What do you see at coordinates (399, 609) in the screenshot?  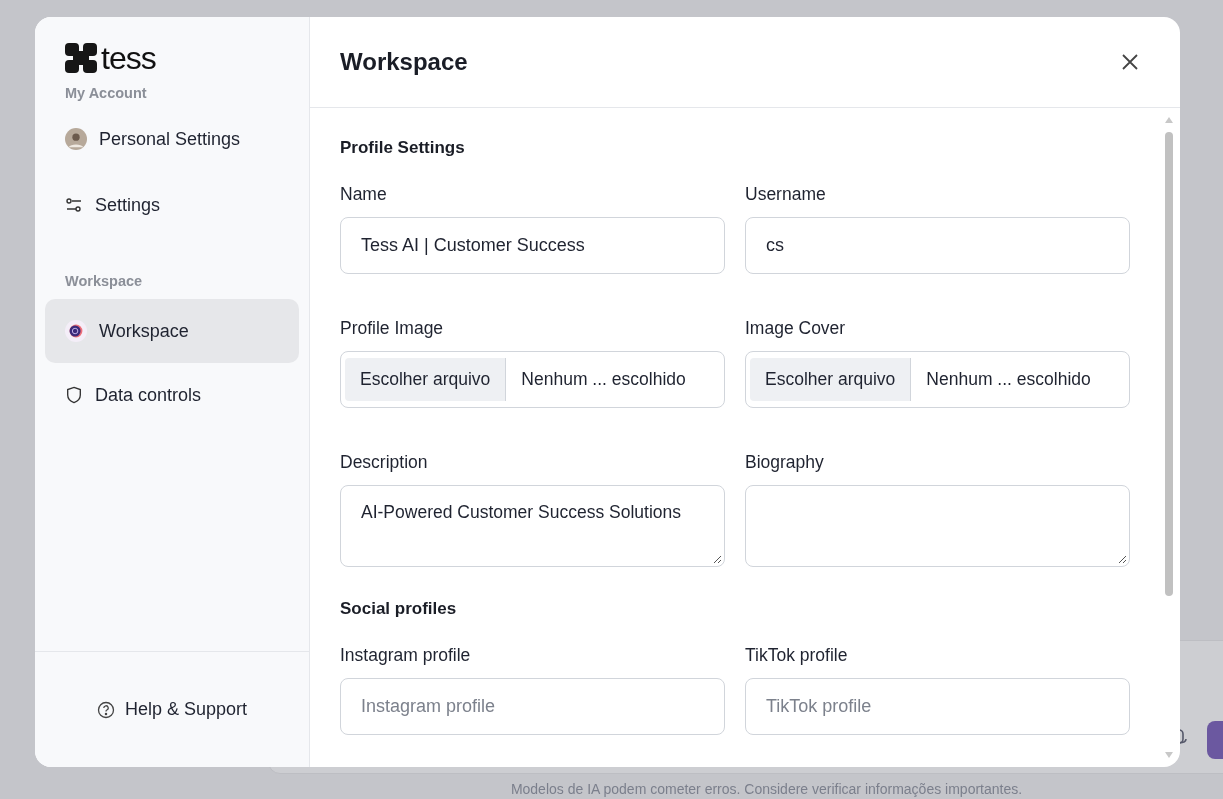 I see `section-heading: Social profiles` at bounding box center [399, 609].